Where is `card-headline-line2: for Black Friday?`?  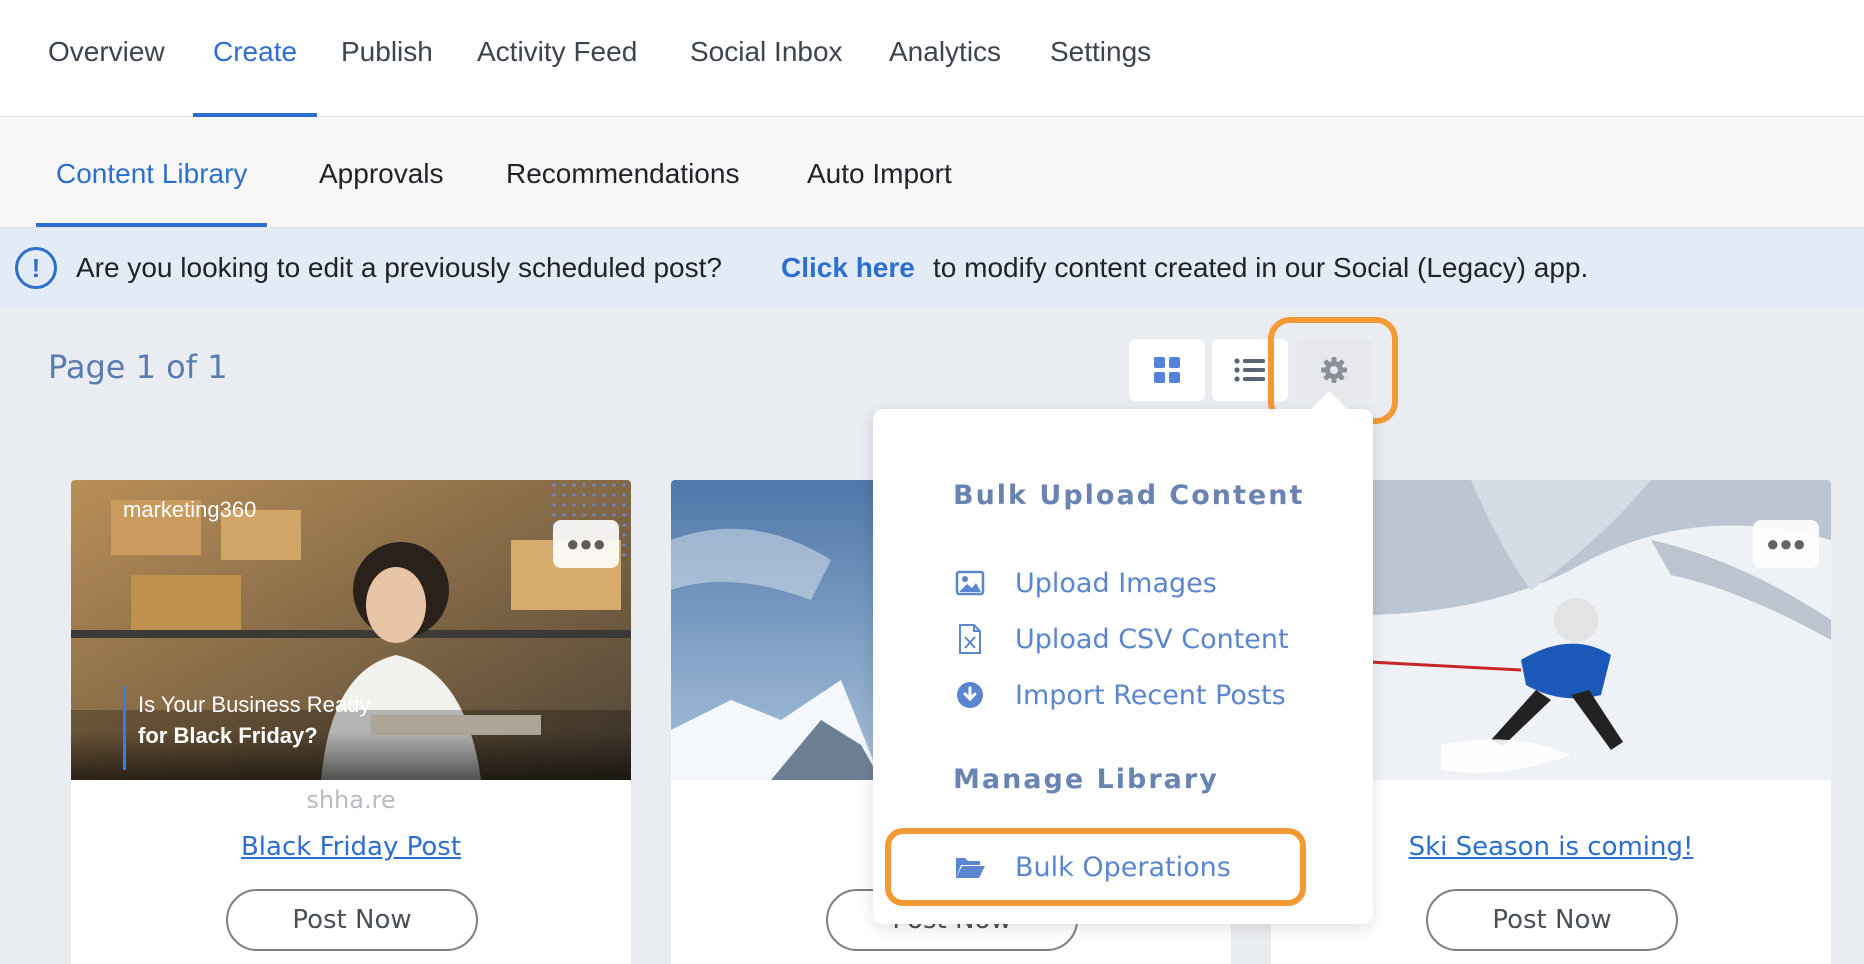 card-headline-line2: for Black Friday? is located at coordinates (228, 735).